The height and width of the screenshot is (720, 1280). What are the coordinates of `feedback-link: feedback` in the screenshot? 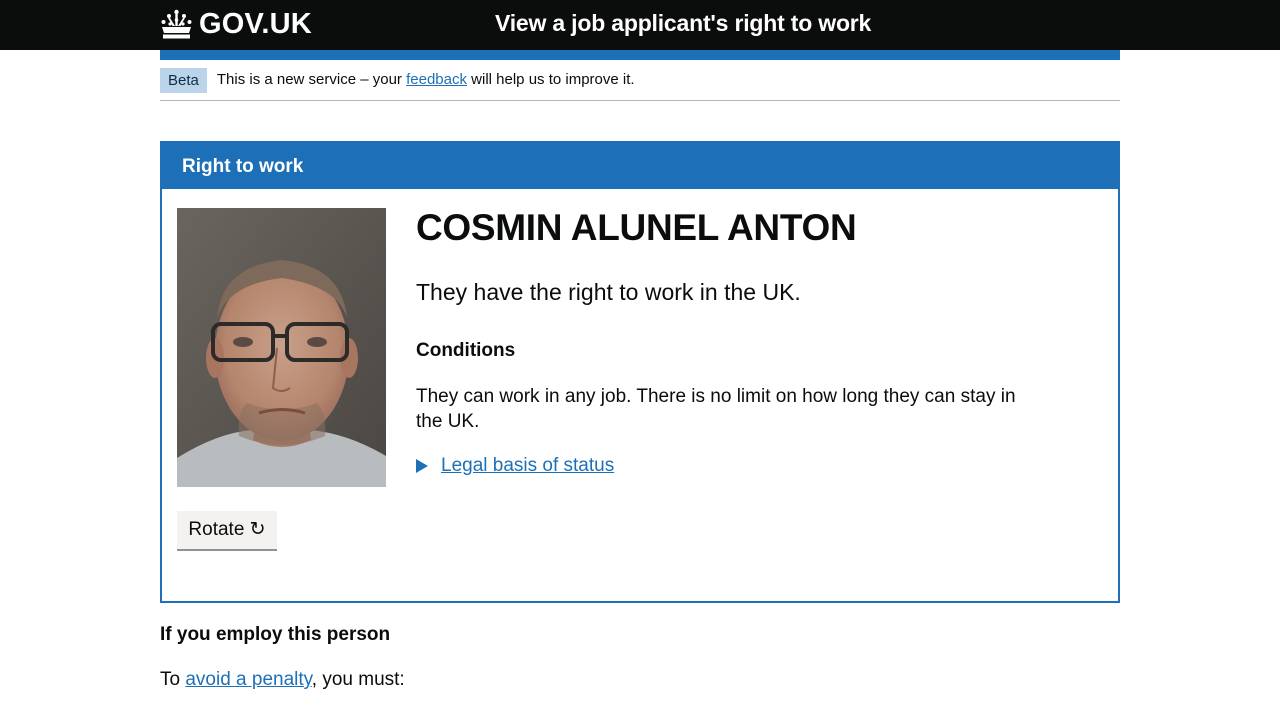 It's located at (436, 79).